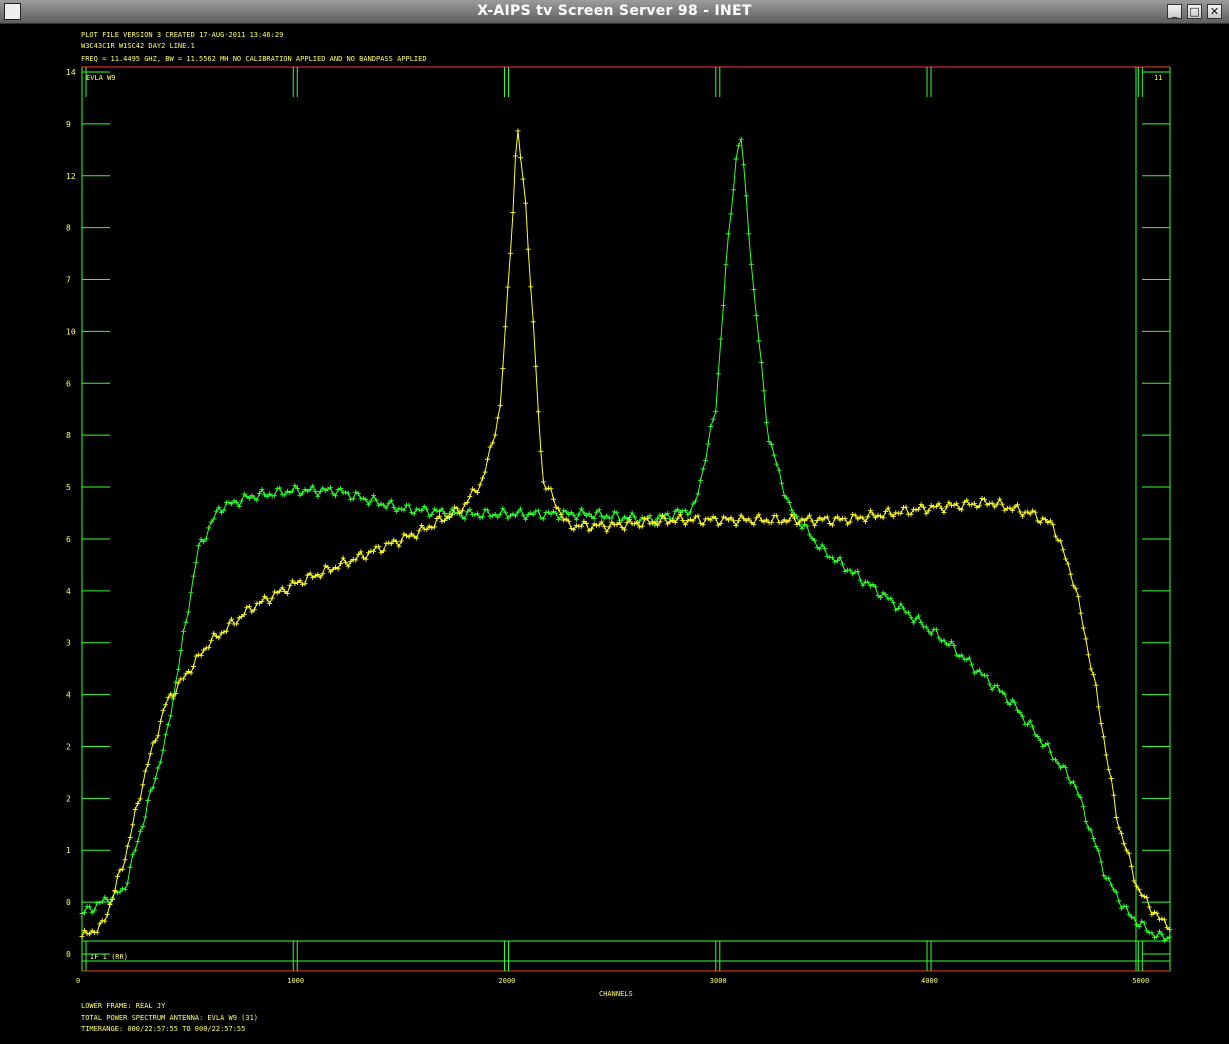  What do you see at coordinates (1174, 11) in the screenshot?
I see `minimize-button: _` at bounding box center [1174, 11].